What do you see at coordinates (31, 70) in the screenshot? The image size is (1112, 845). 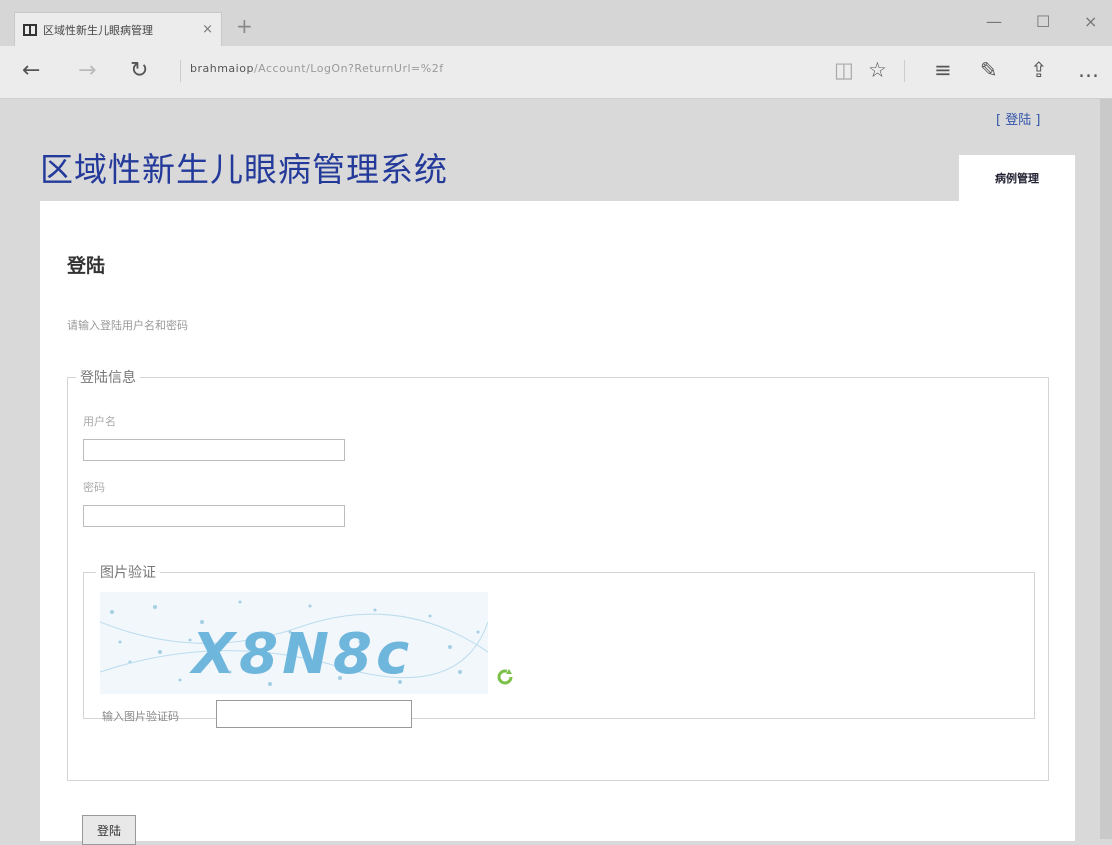 I see `back-button: ←` at bounding box center [31, 70].